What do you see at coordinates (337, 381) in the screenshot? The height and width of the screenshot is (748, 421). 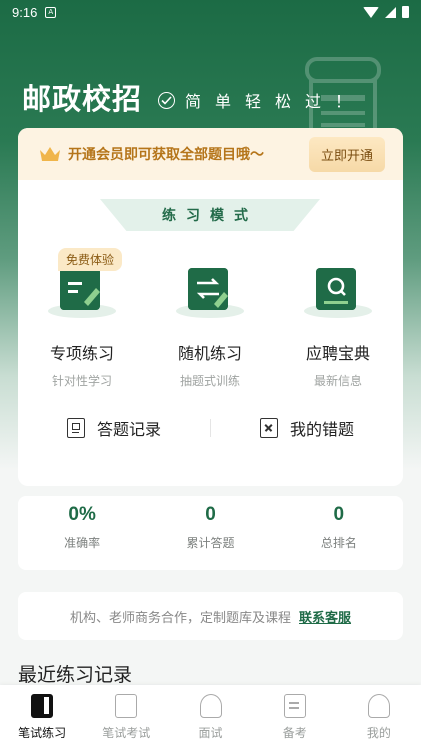 I see `feature-subtitle: 最新信息` at bounding box center [337, 381].